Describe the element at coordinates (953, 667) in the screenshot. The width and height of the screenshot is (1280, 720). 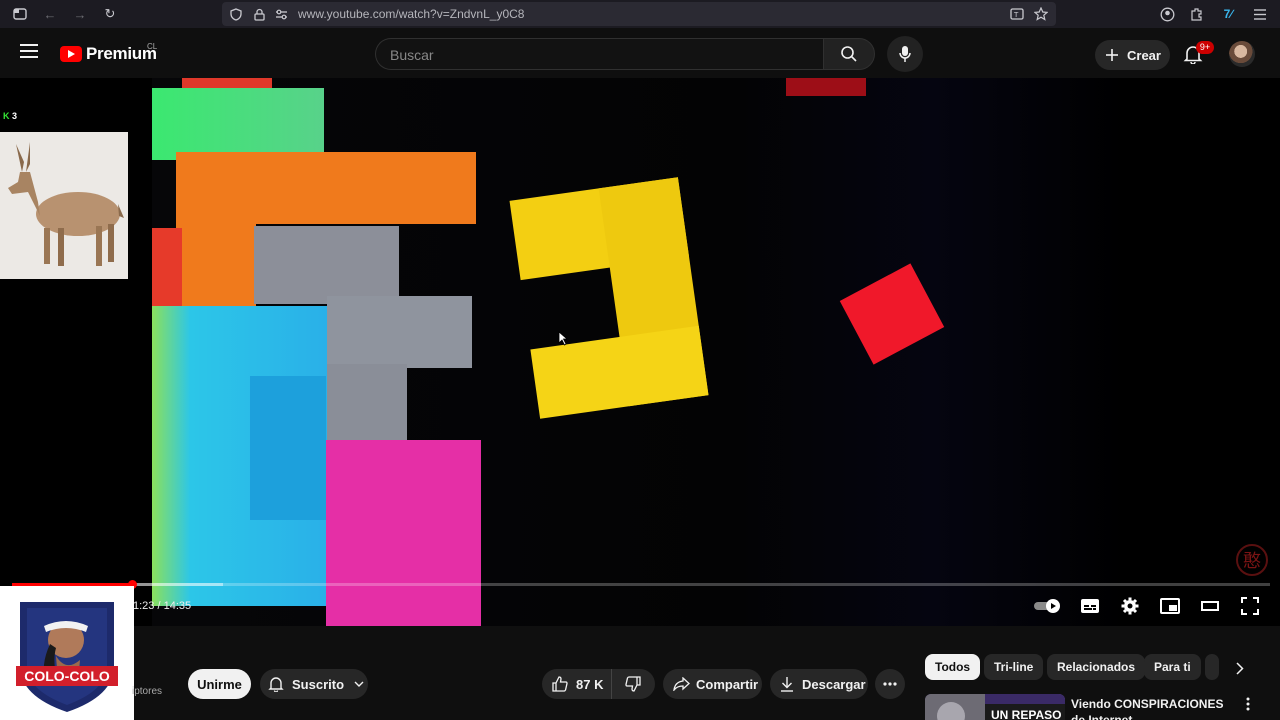
I see `filter-chip-todos: Todos` at that location.